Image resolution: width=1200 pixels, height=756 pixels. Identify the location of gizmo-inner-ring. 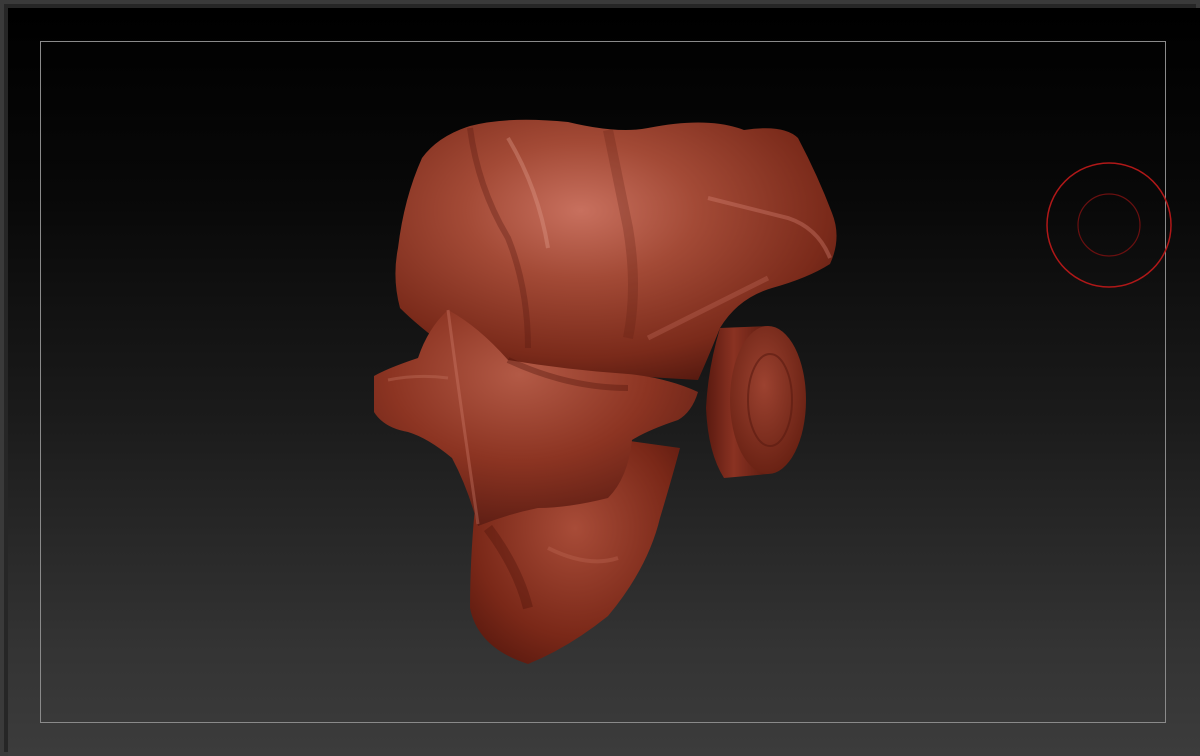
(1109, 225).